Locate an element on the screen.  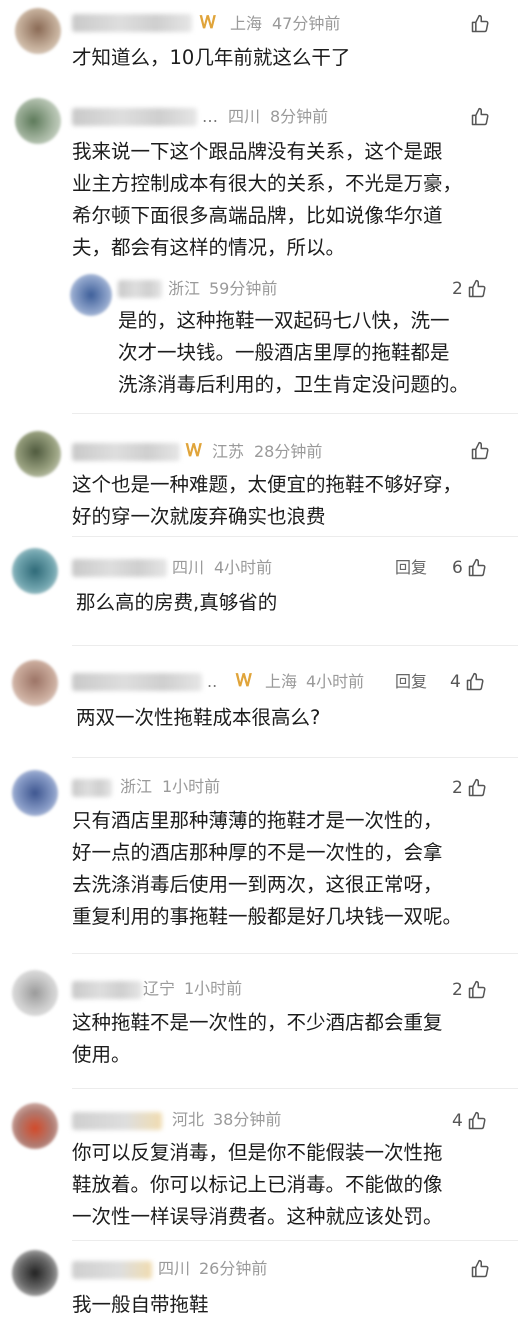
comment-text-line: 鞋放着。你可以标记上已消毒。不能做的像 is located at coordinates (257, 1184).